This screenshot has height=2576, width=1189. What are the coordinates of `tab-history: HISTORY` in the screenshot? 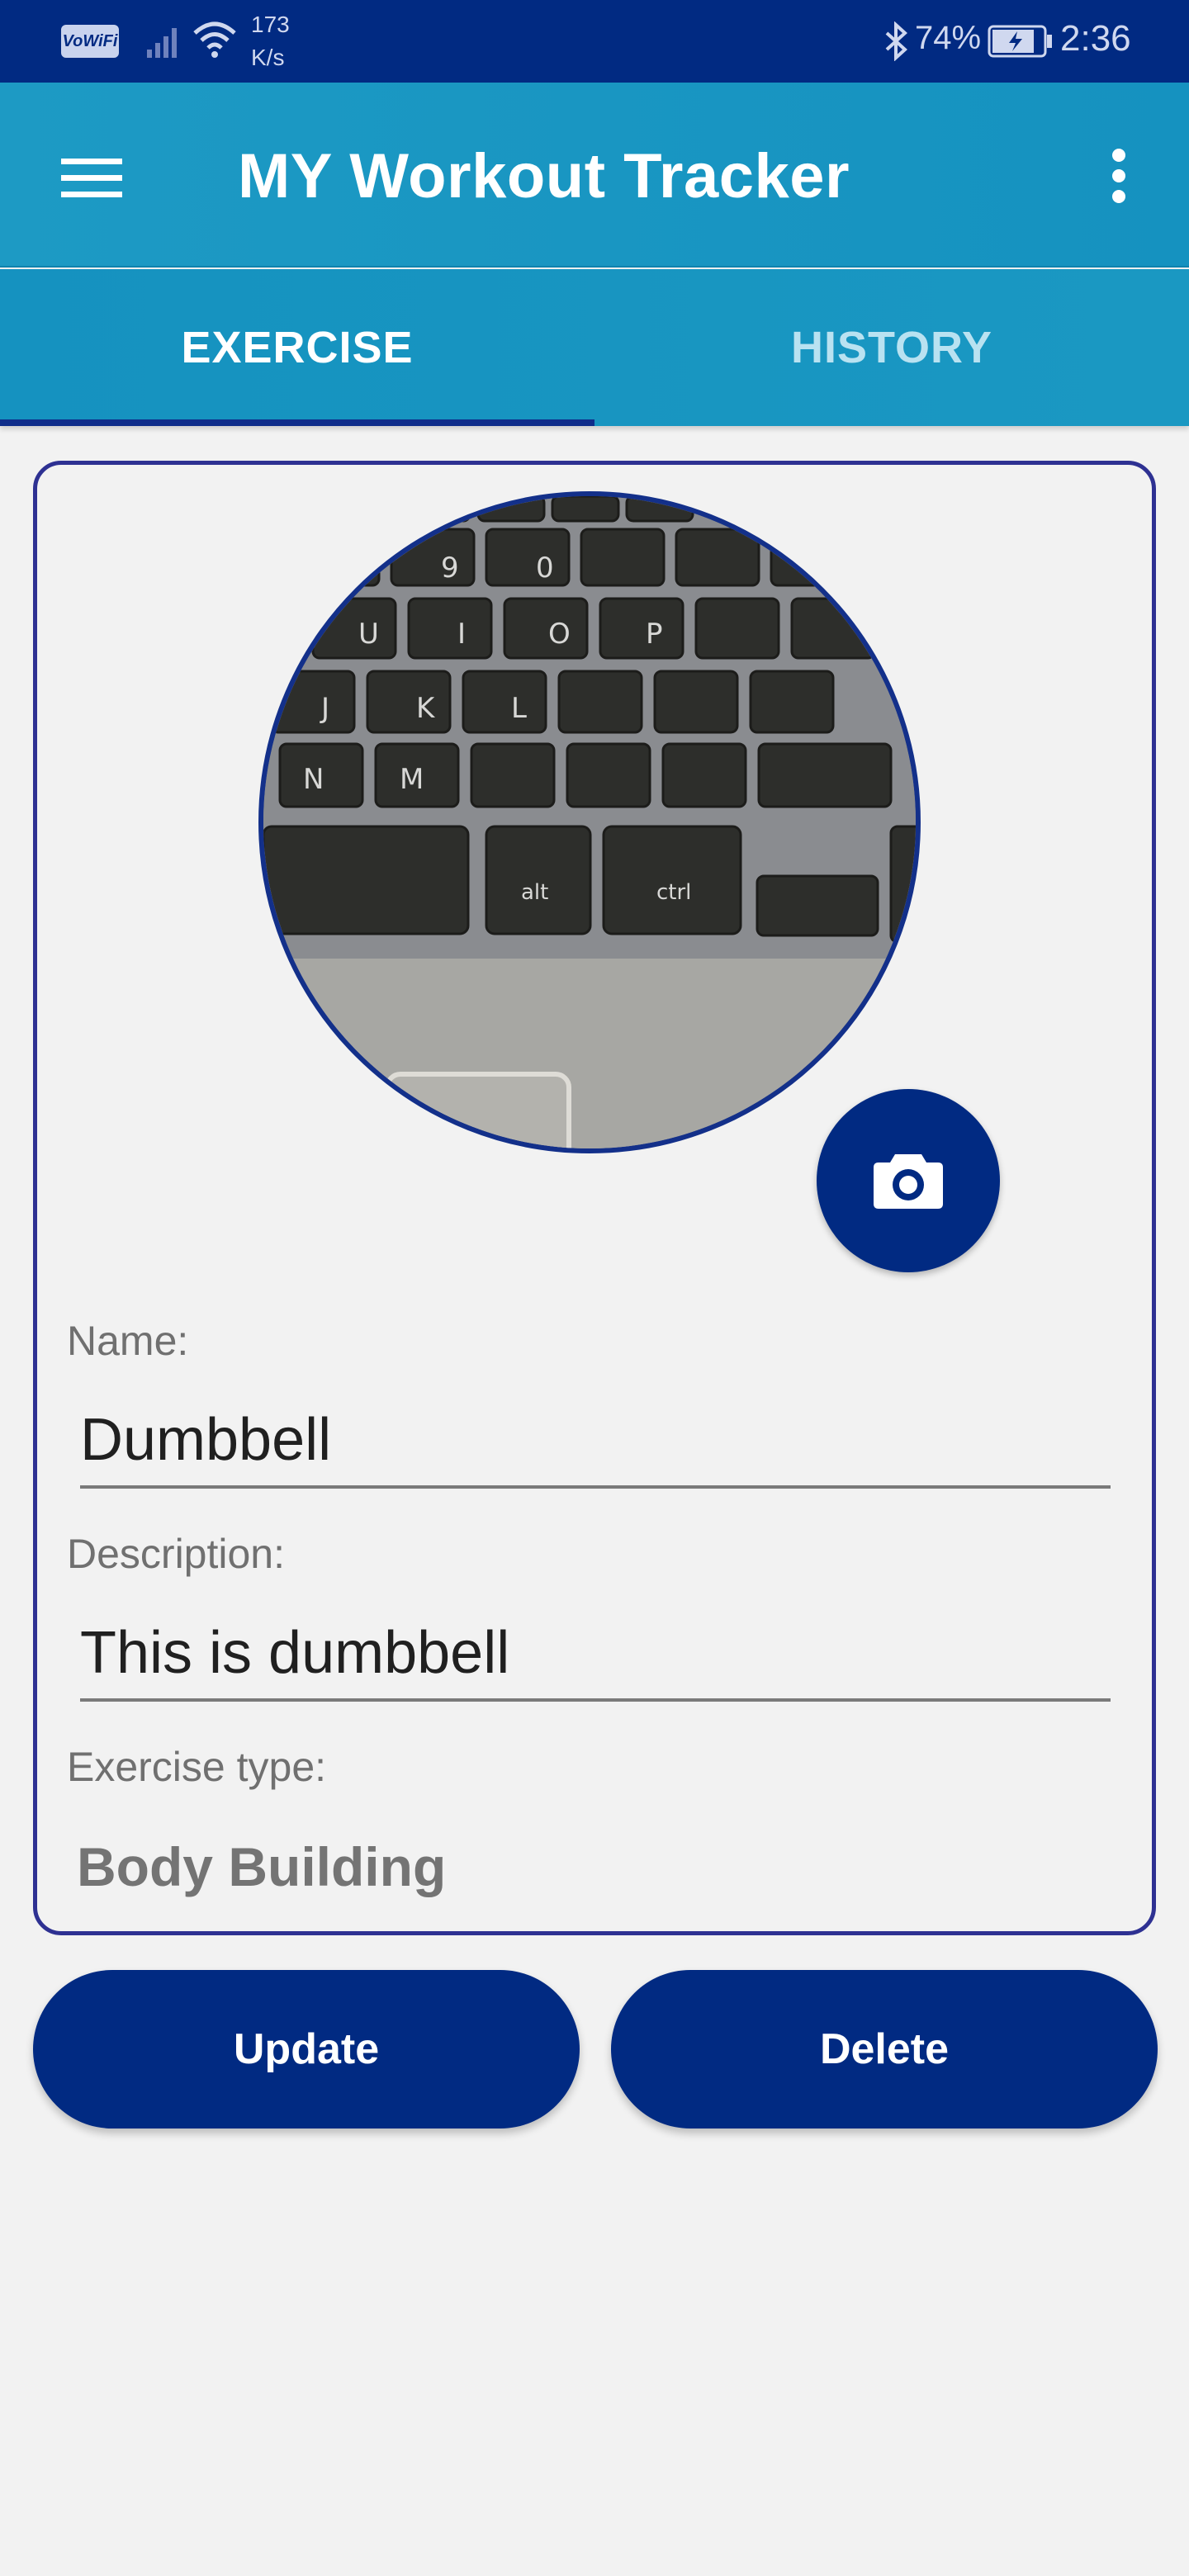 It's located at (891, 347).